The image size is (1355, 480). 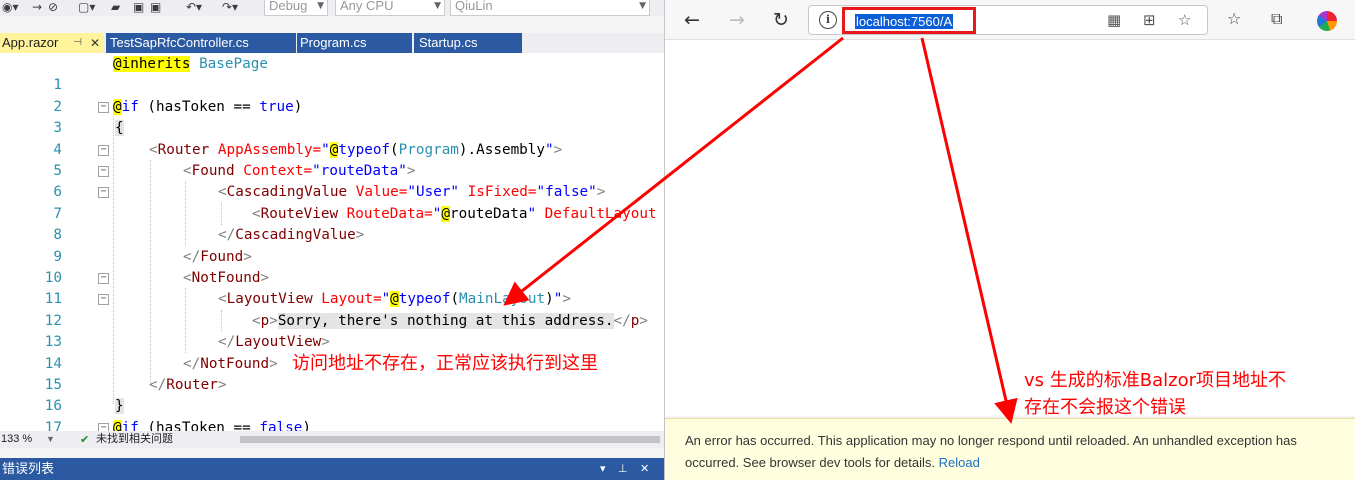 What do you see at coordinates (115, 8) in the screenshot?
I see `open-folder-icon: ▰` at bounding box center [115, 8].